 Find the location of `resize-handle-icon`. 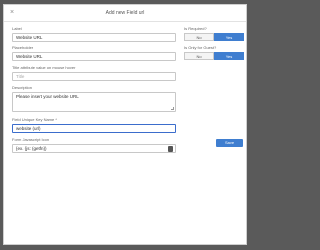

resize-handle-icon is located at coordinates (172, 108).